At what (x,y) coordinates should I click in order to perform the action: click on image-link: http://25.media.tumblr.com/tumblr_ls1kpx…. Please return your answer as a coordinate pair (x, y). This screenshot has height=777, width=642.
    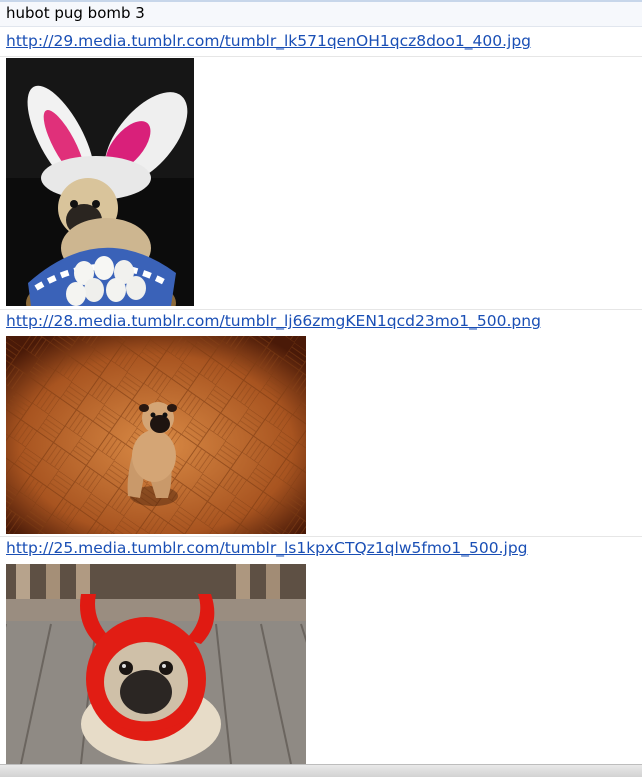
    Looking at the image, I should click on (267, 548).